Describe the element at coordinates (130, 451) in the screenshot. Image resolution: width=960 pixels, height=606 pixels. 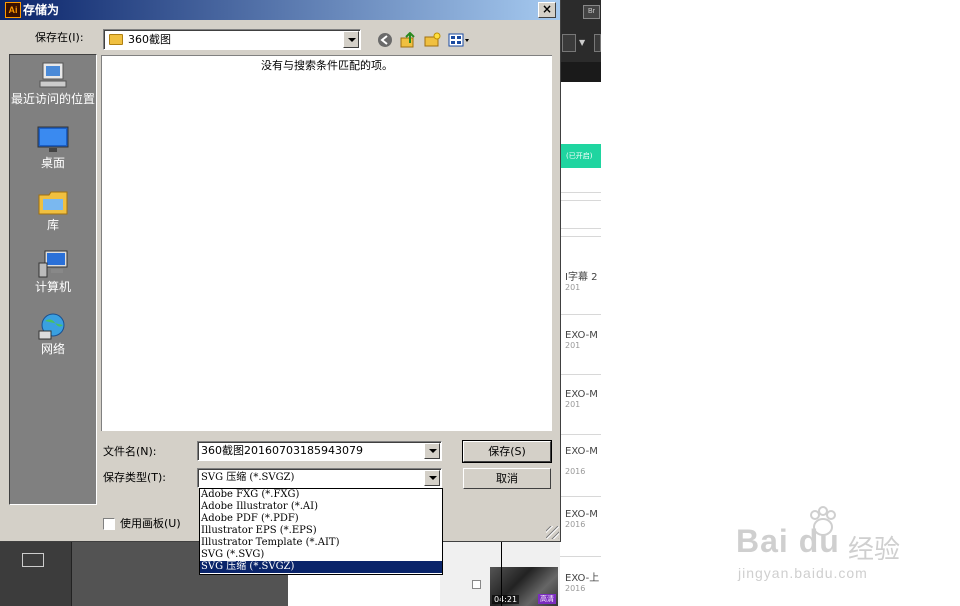
I see `file-name-label: 文件名(N):` at that location.